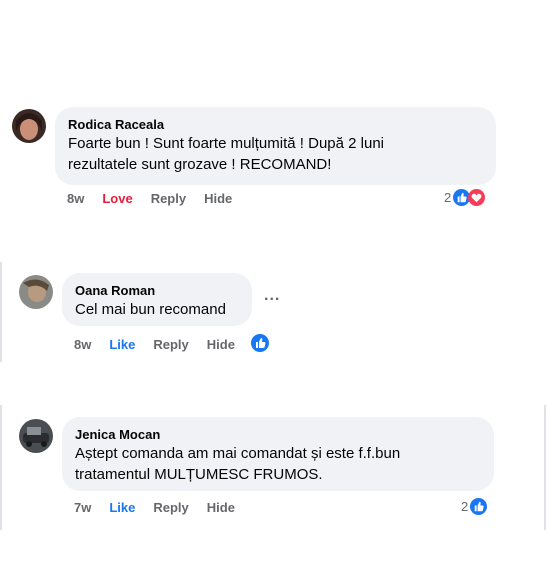  I want to click on comment-author: Rodica Raceala, so click(275, 124).